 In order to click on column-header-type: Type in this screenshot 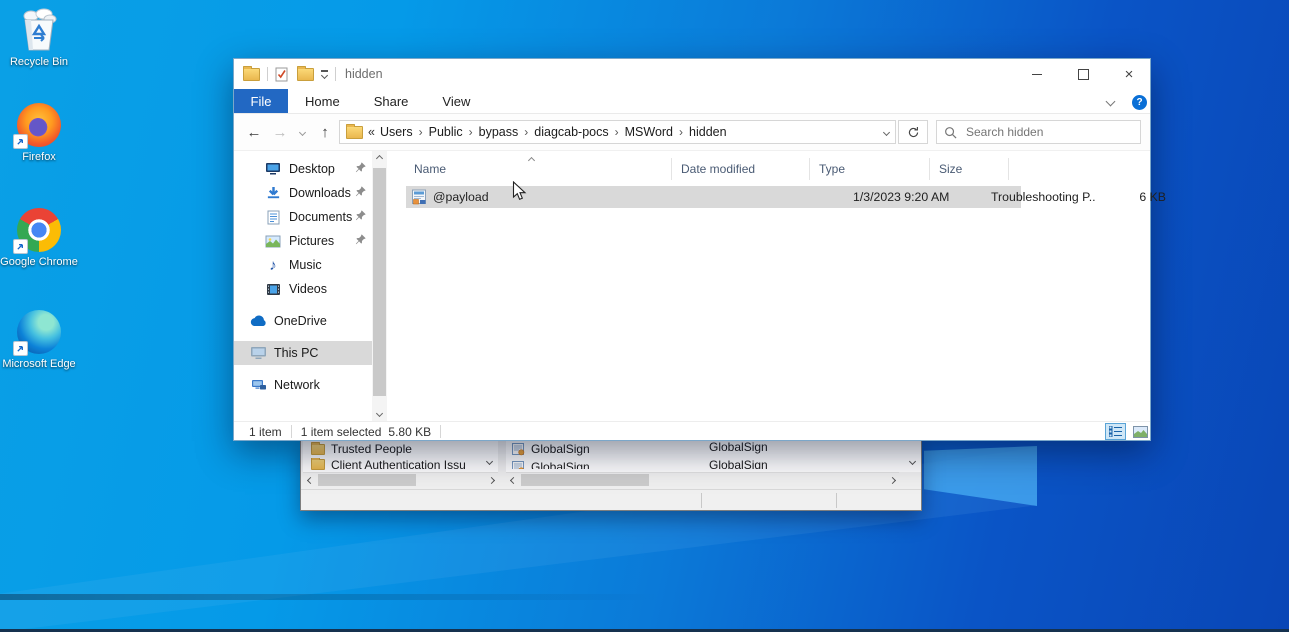, I will do `click(832, 169)`.